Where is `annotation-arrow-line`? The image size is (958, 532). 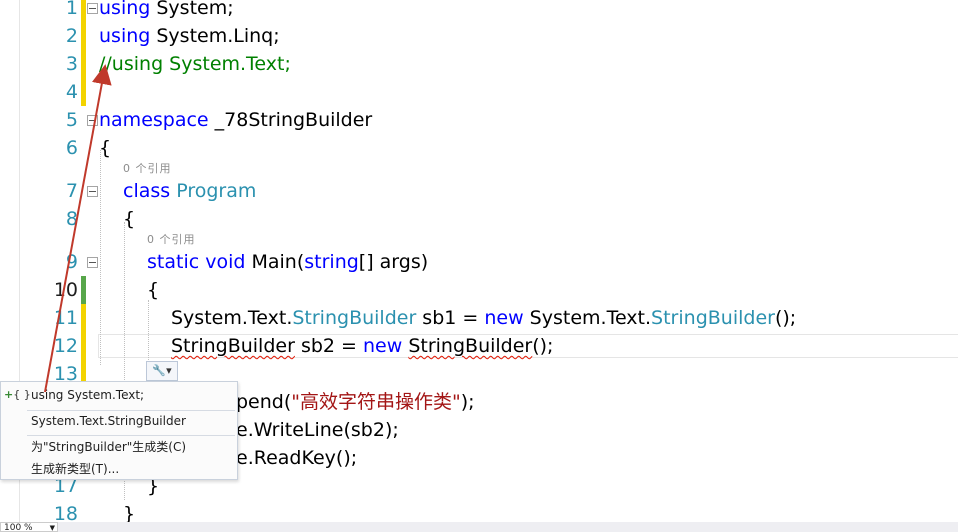 annotation-arrow-line is located at coordinates (78, 228).